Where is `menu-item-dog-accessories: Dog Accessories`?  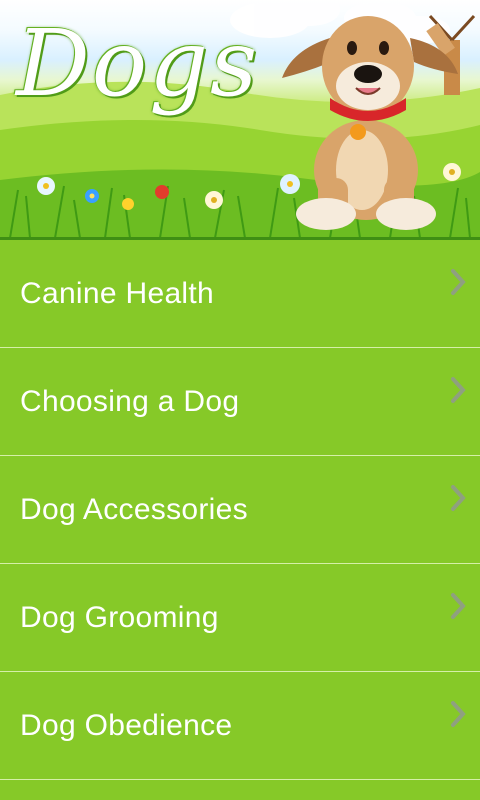
menu-item-dog-accessories: Dog Accessories is located at coordinates (240, 510).